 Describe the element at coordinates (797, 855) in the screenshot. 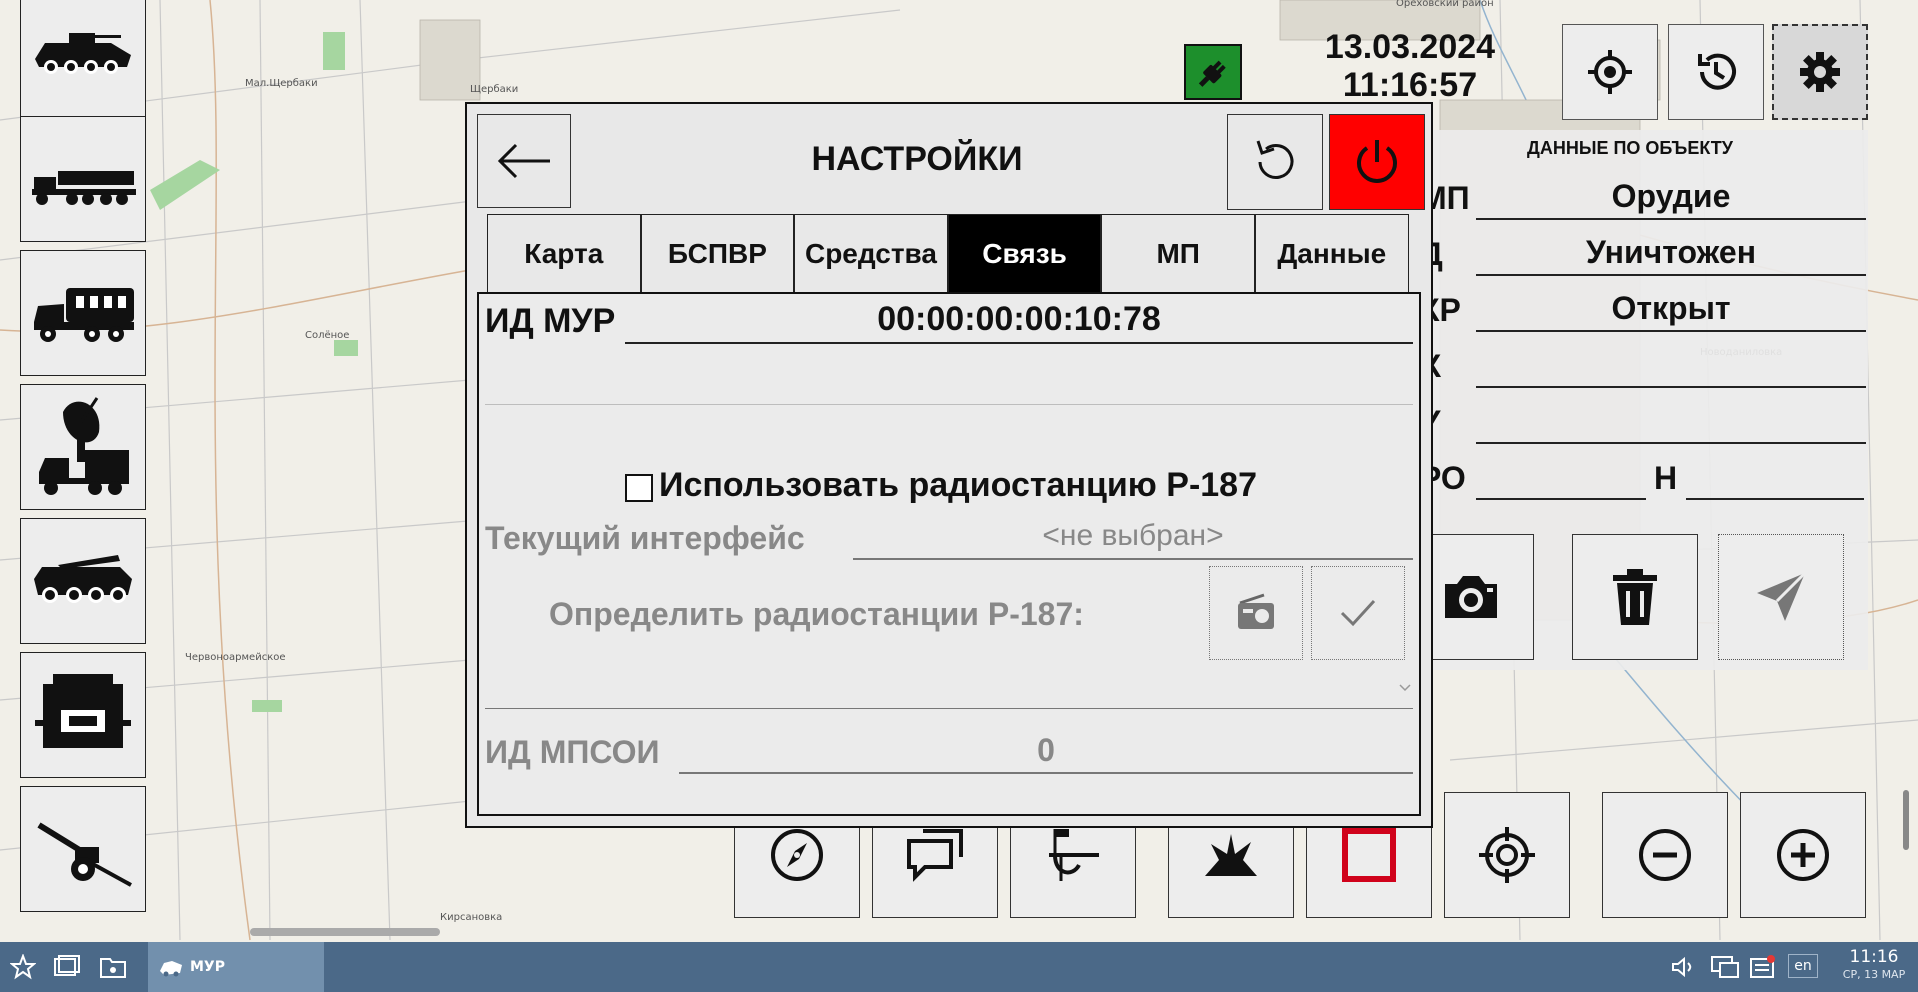

I see `compass-icon` at that location.